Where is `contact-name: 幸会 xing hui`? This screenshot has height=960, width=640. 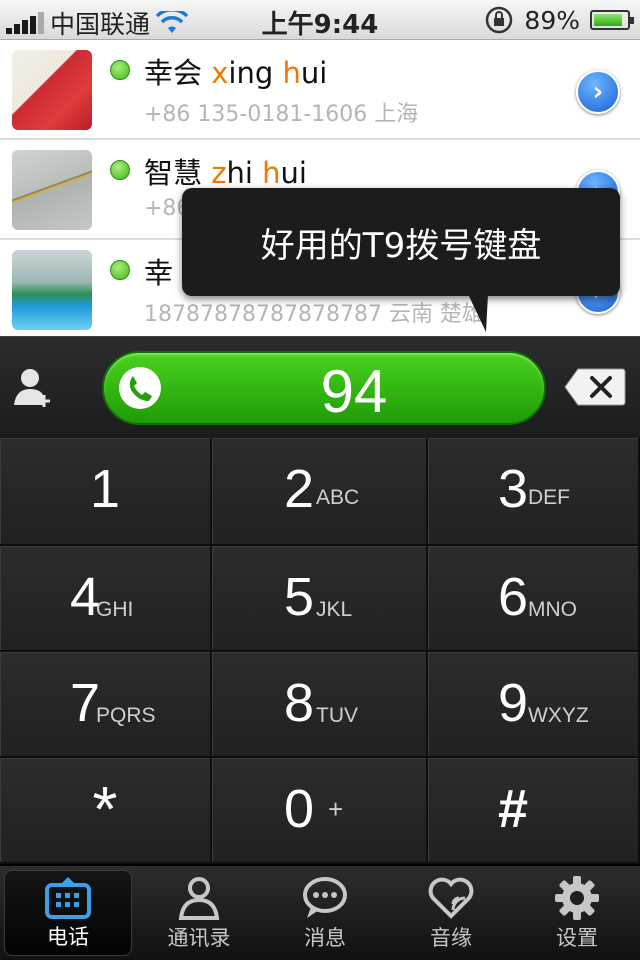 contact-name: 幸会 xing hui is located at coordinates (236, 73).